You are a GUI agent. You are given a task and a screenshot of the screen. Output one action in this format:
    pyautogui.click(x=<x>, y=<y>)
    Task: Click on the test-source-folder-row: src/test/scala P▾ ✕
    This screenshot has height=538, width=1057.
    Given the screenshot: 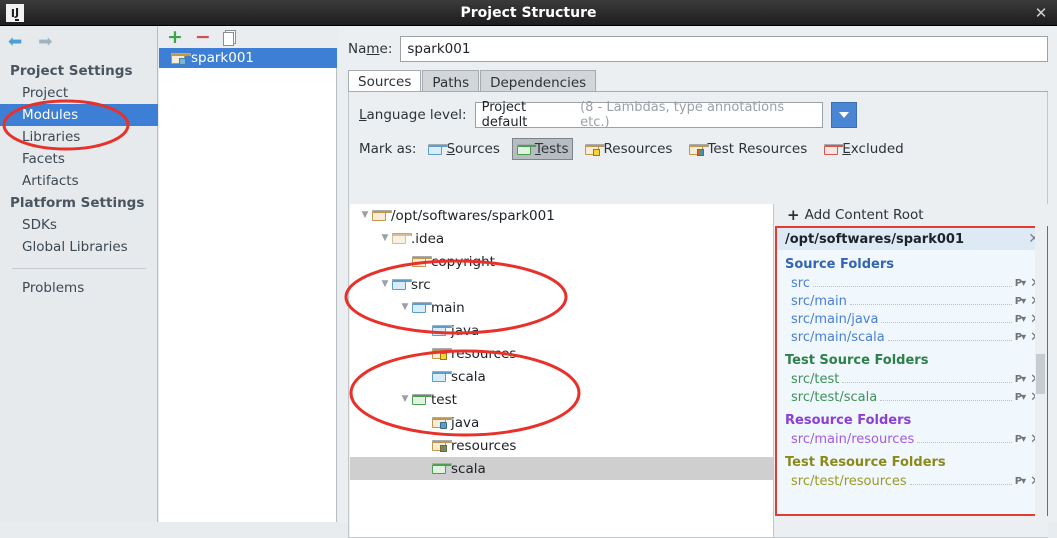 What is the action you would take?
    pyautogui.click(x=911, y=397)
    